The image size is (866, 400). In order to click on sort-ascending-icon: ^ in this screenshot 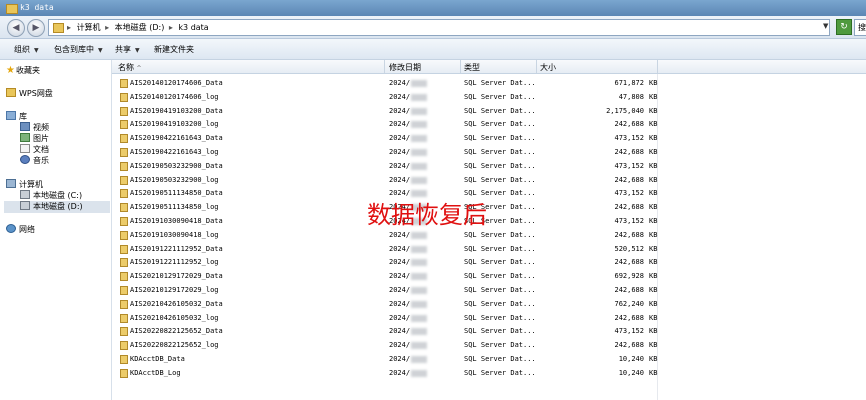, I will do `click(139, 68)`.